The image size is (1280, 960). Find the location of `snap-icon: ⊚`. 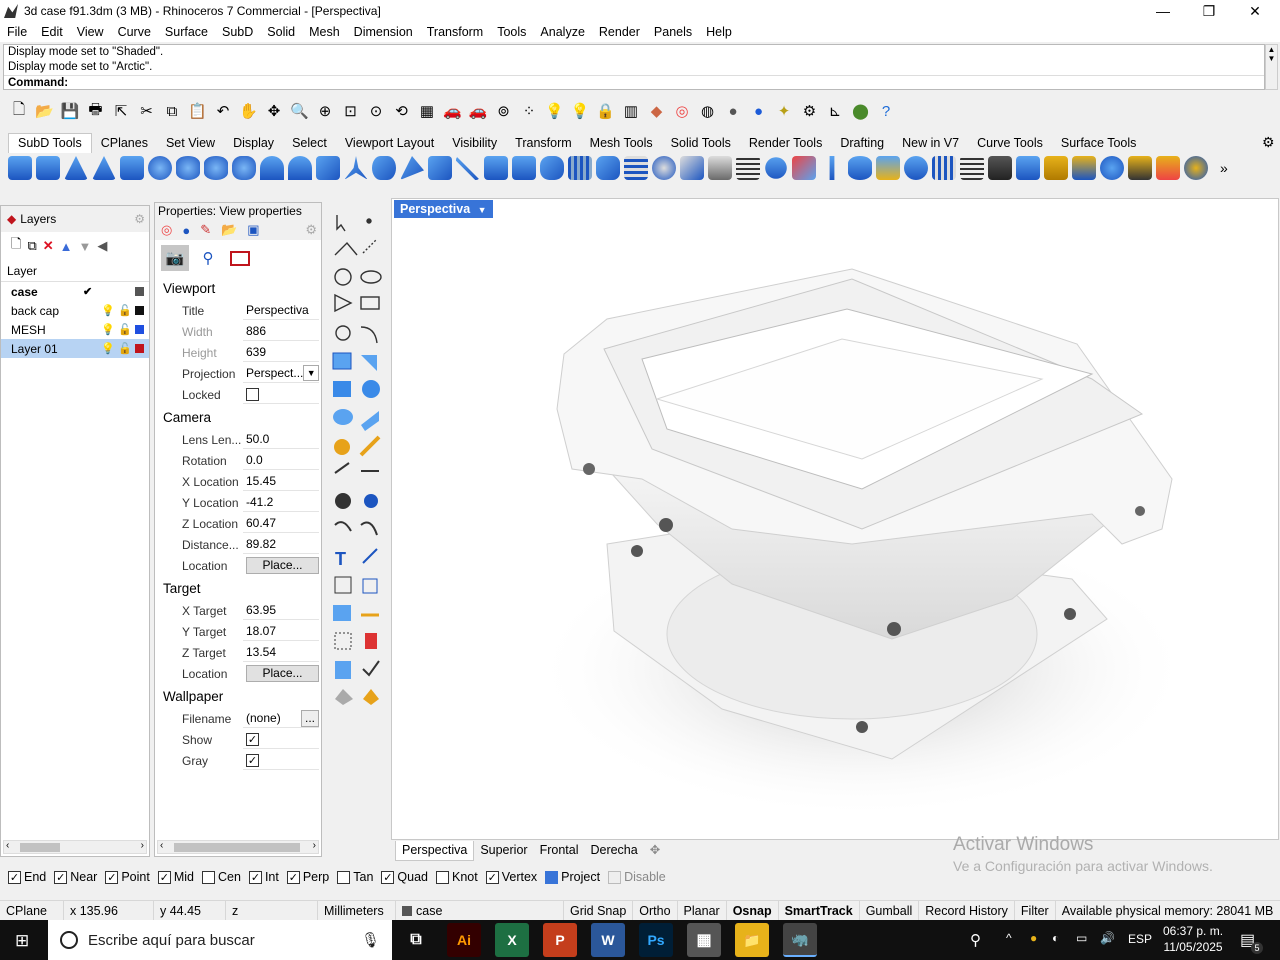

snap-icon: ⊚ is located at coordinates (504, 111).